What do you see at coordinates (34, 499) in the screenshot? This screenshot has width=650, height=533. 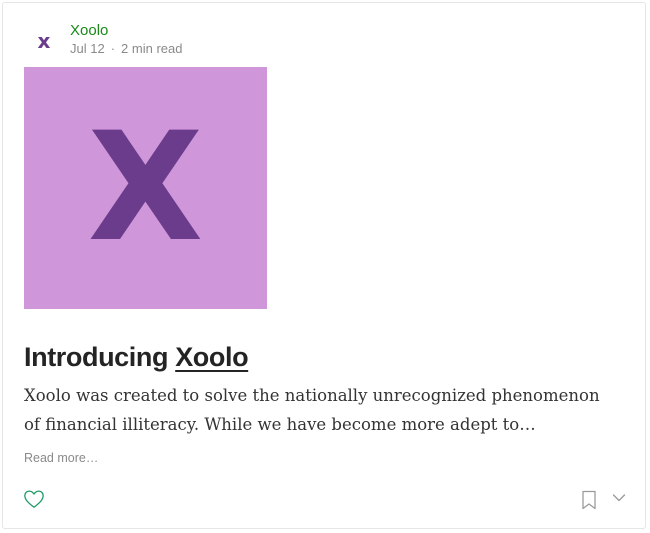 I see `heart-icon` at bounding box center [34, 499].